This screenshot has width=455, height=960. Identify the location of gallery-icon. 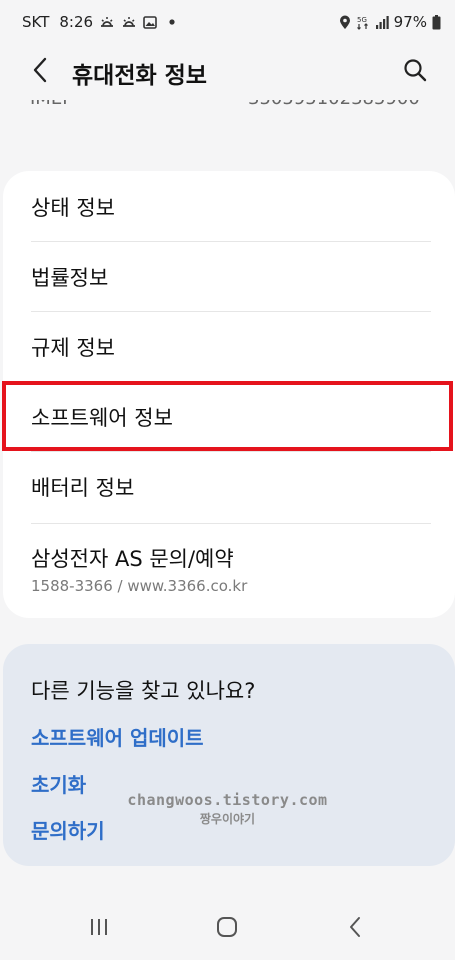
(150, 22).